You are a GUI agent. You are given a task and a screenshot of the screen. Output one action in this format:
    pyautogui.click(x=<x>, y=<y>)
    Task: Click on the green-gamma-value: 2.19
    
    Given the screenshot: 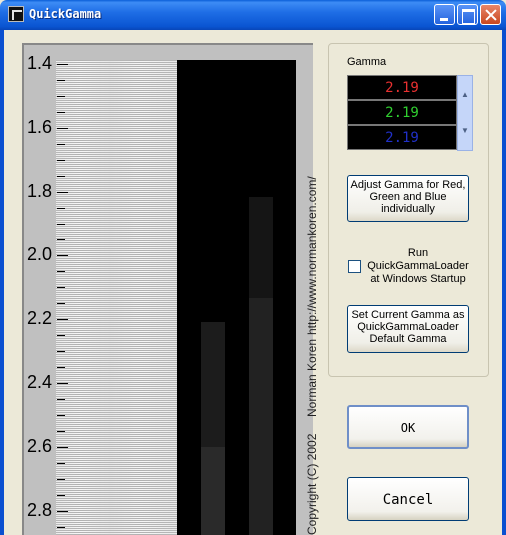 What is the action you would take?
    pyautogui.click(x=402, y=112)
    